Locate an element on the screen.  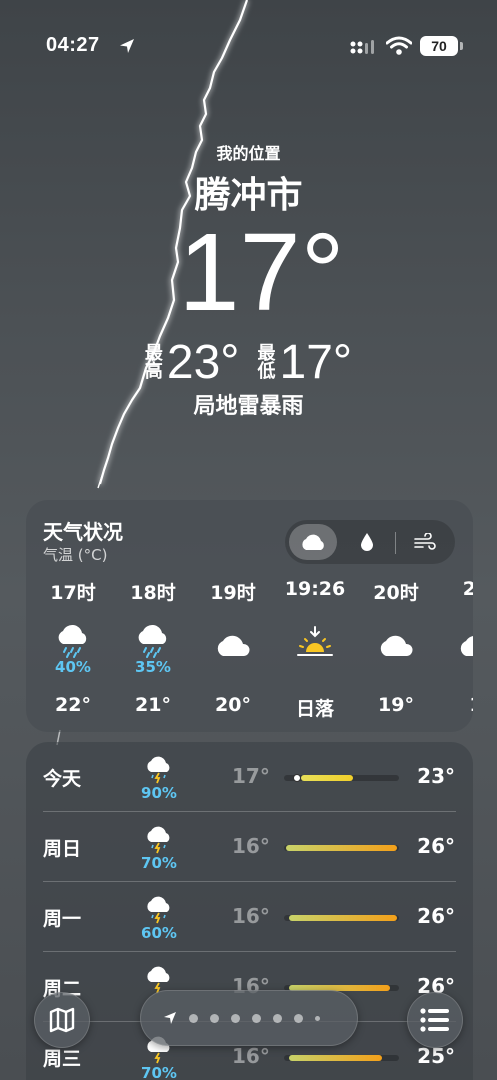
weather-condition: 局地雷暴雨 is located at coordinates (248, 406).